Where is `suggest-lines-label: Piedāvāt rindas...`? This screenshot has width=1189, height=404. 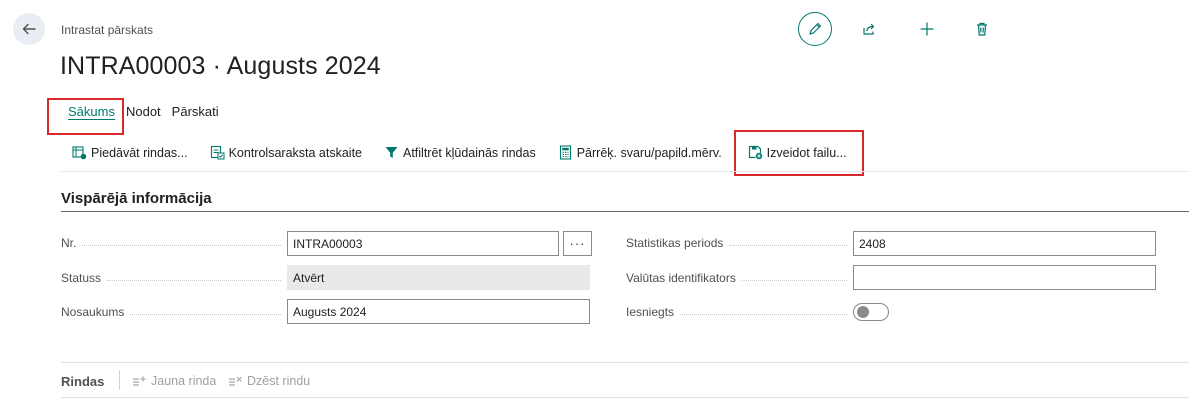 suggest-lines-label: Piedāvāt rindas... is located at coordinates (139, 152).